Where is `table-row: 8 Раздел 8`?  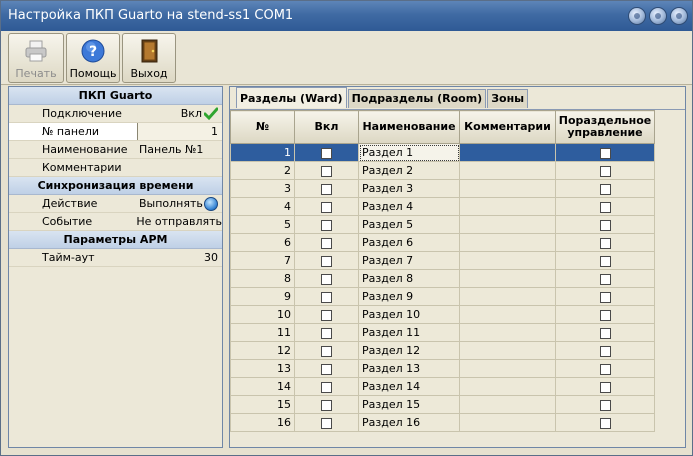
table-row: 8 Раздел 8 is located at coordinates (442, 278).